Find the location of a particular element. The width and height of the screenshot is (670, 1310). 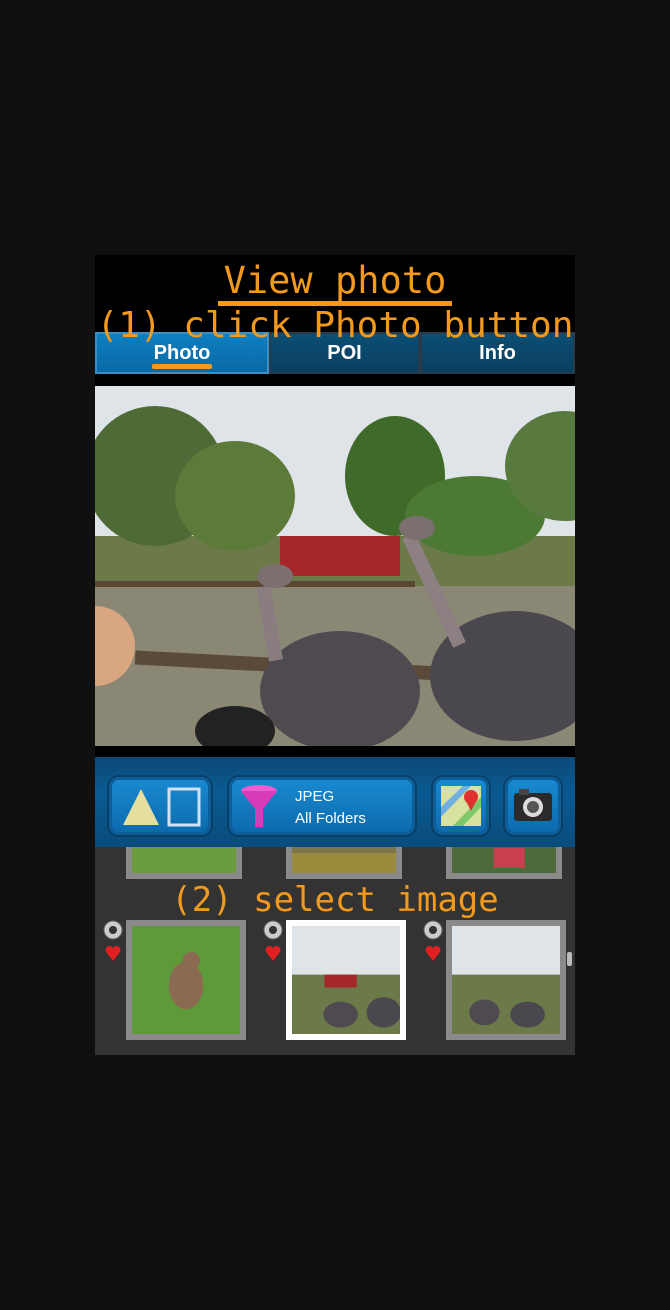

thumbnail-grid: (2) select image is located at coordinates (335, 951).